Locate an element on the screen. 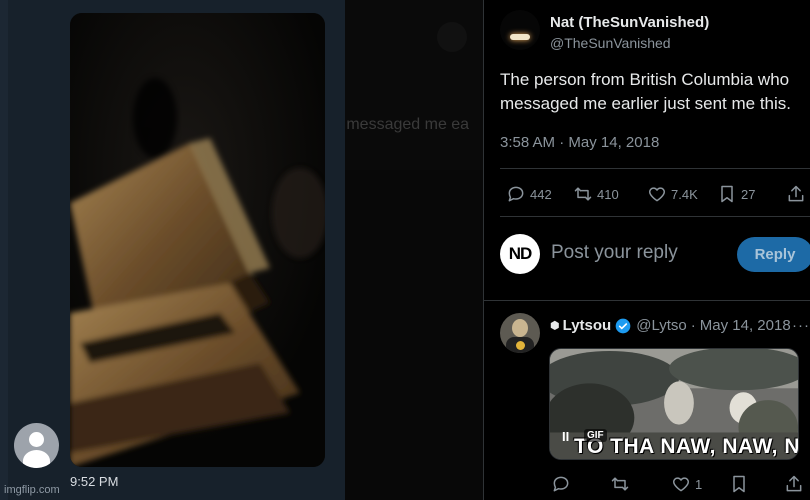  author-handle: @TheSunVanished is located at coordinates (610, 43).